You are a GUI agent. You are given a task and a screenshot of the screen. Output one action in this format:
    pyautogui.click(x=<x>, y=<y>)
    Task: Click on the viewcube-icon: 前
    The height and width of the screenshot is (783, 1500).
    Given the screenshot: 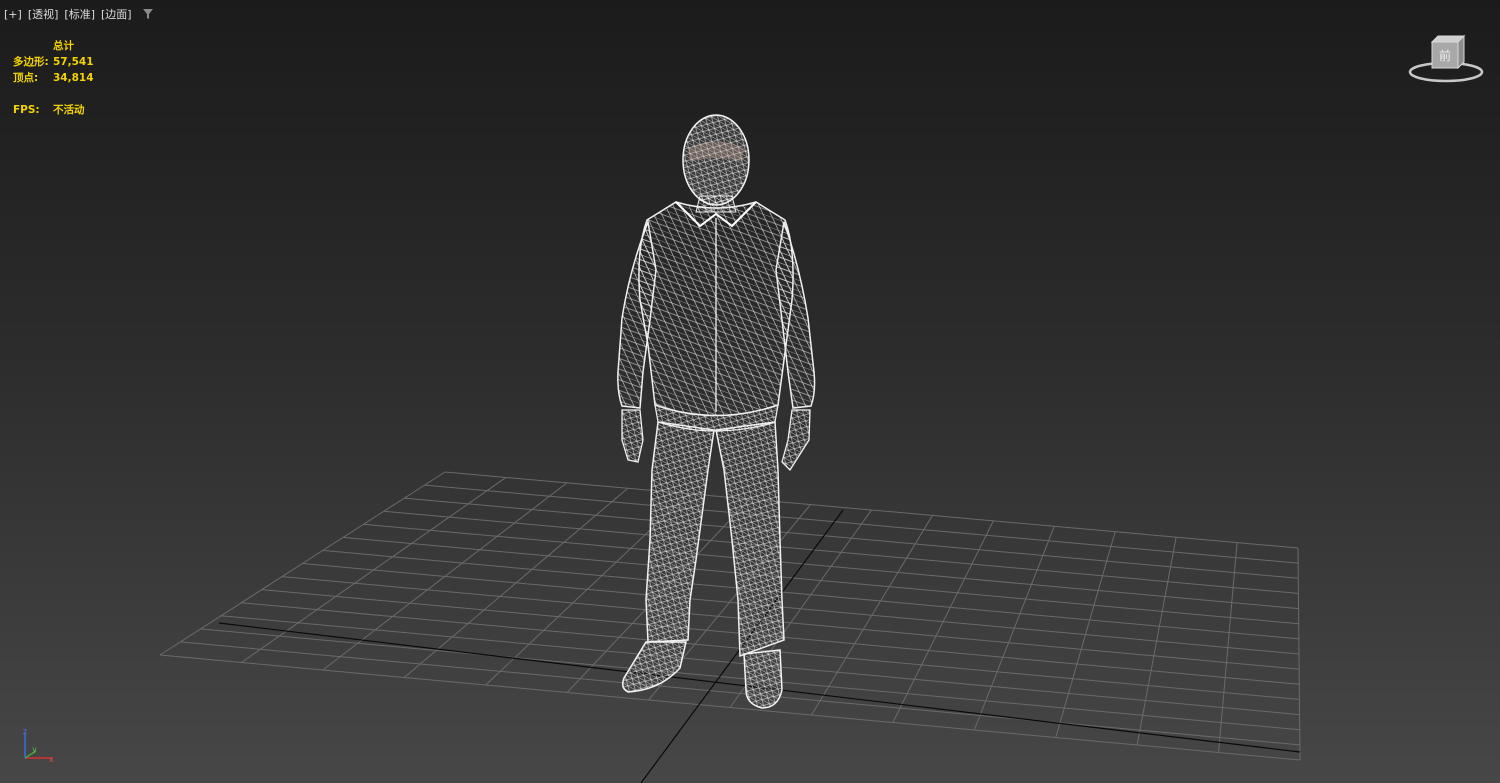 What is the action you would take?
    pyautogui.click(x=1446, y=62)
    